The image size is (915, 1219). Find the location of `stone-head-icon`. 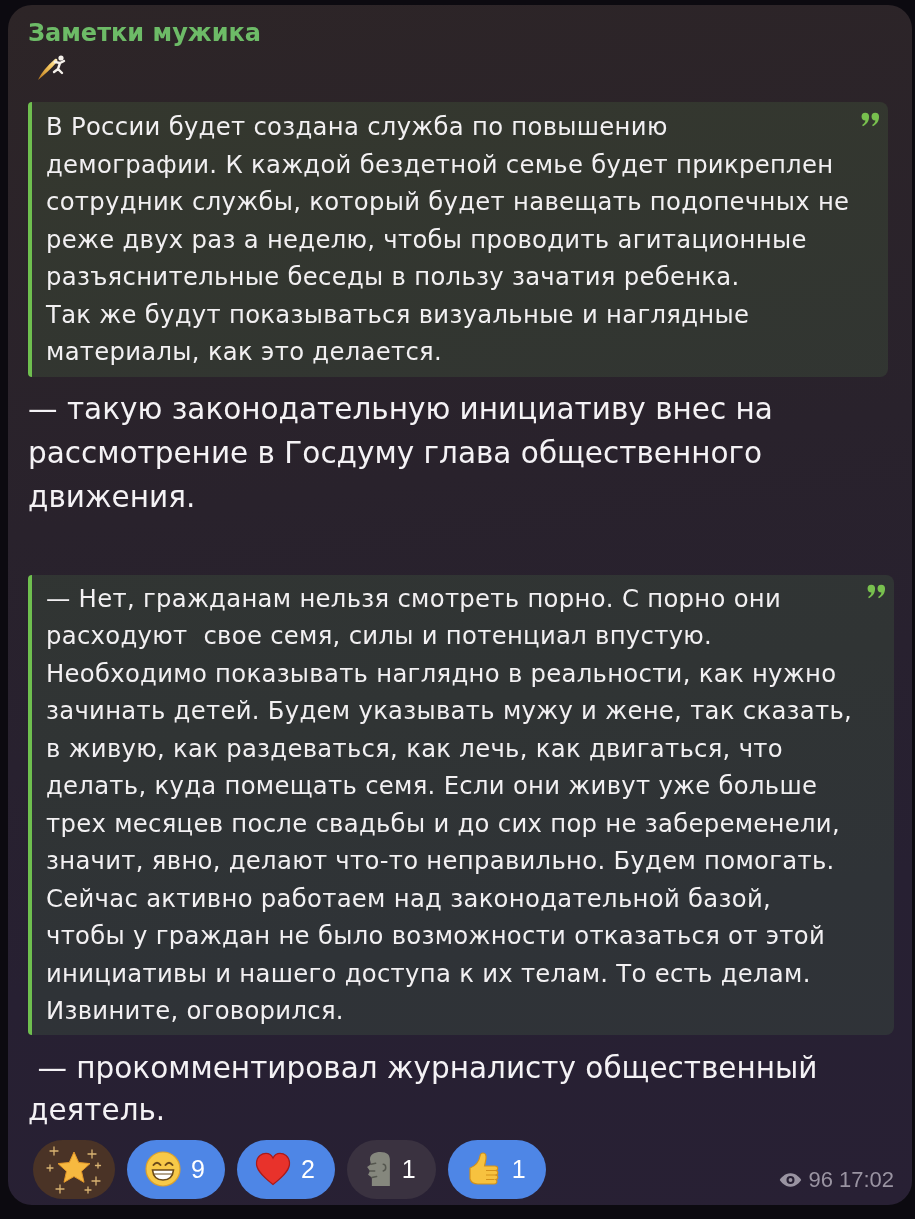

stone-head-icon is located at coordinates (378, 1169).